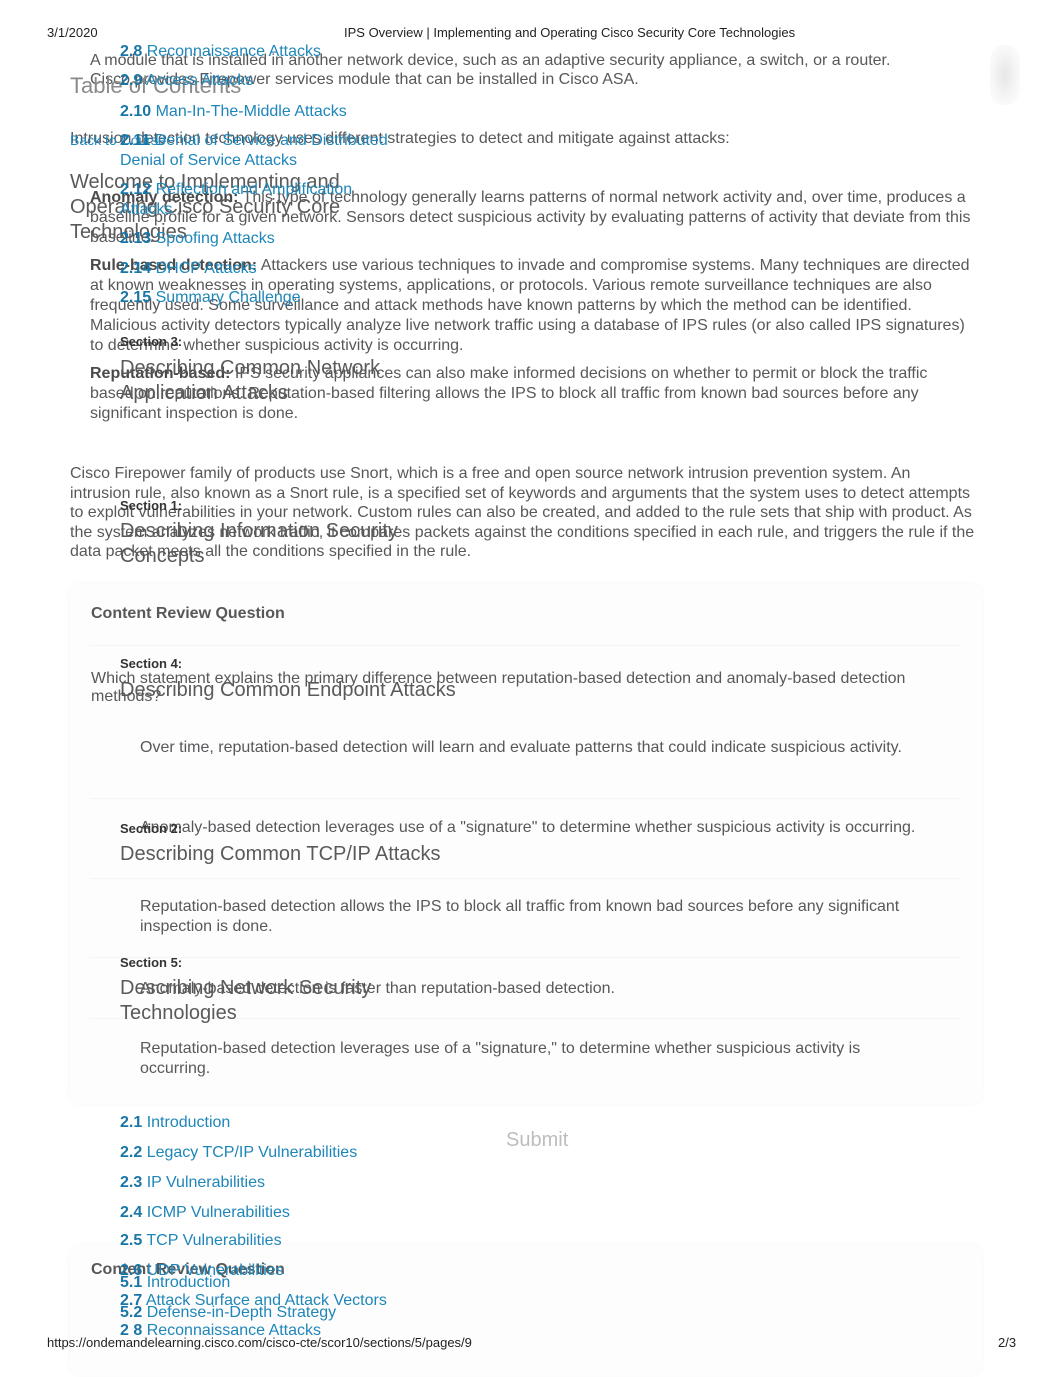 This screenshot has width=1062, height=1377. I want to click on toc-link-2-10: 2.10 Man-In-The-Middle Attacks, so click(233, 112).